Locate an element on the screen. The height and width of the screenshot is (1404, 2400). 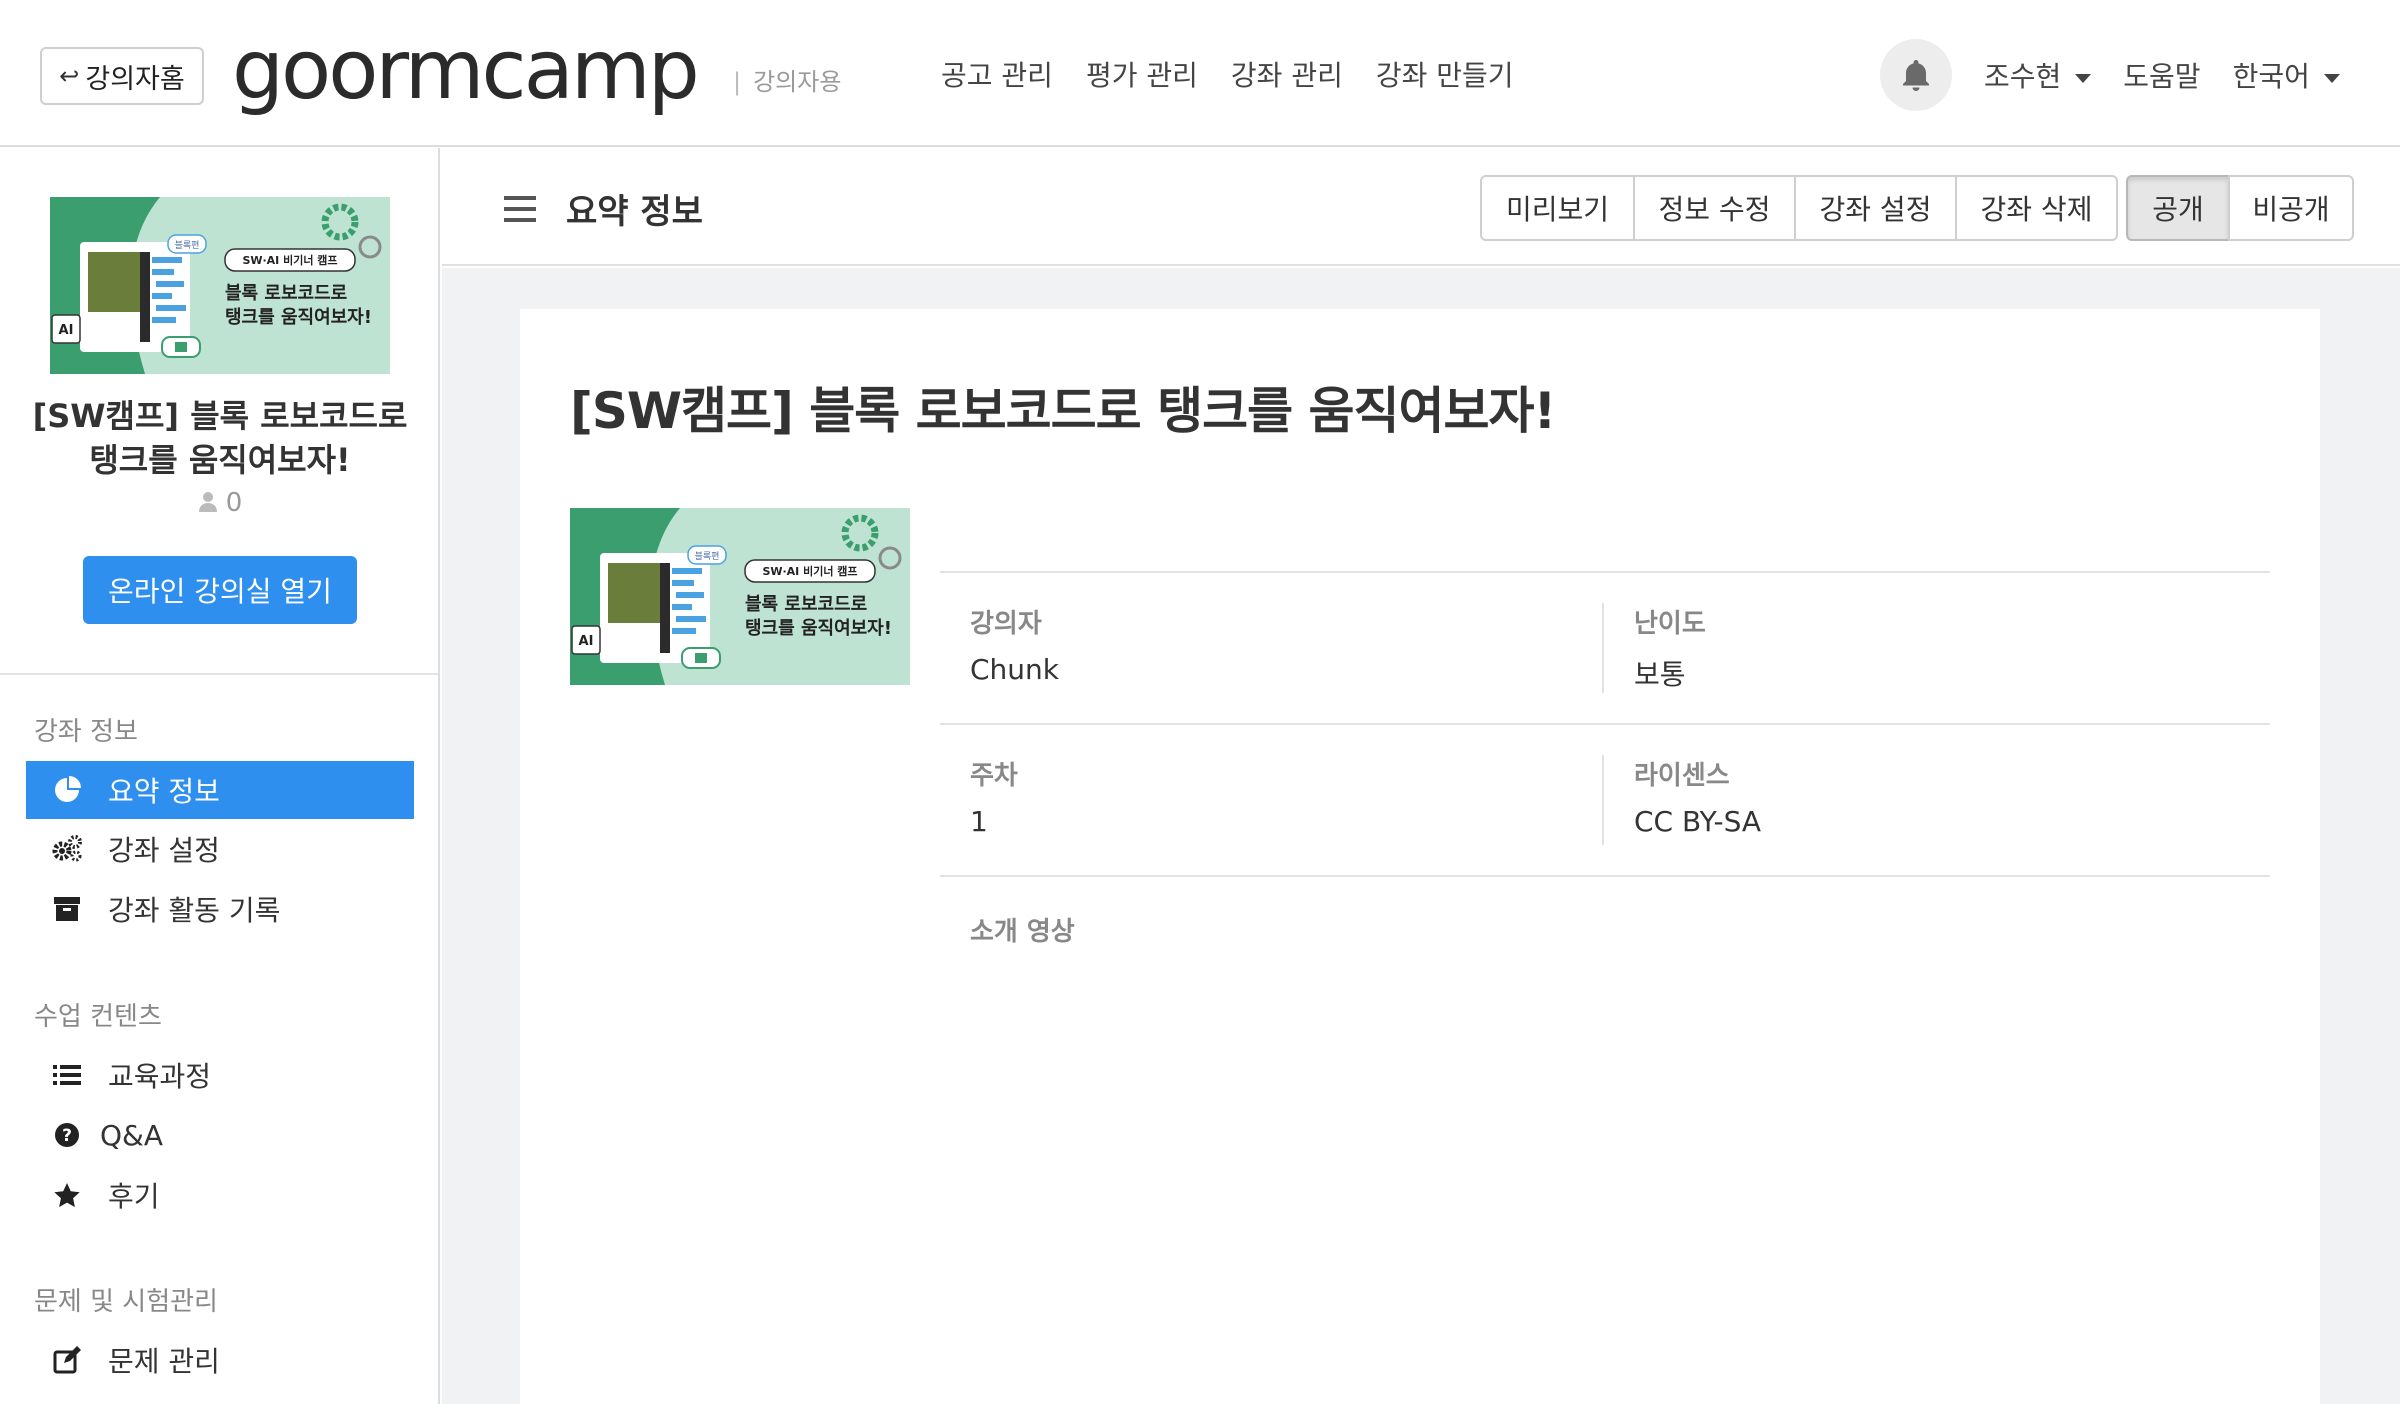
action-buttons: 미리보기 정보 수정 강좌 설정 강좌 삭제 공개 비공개 is located at coordinates (1917, 208).